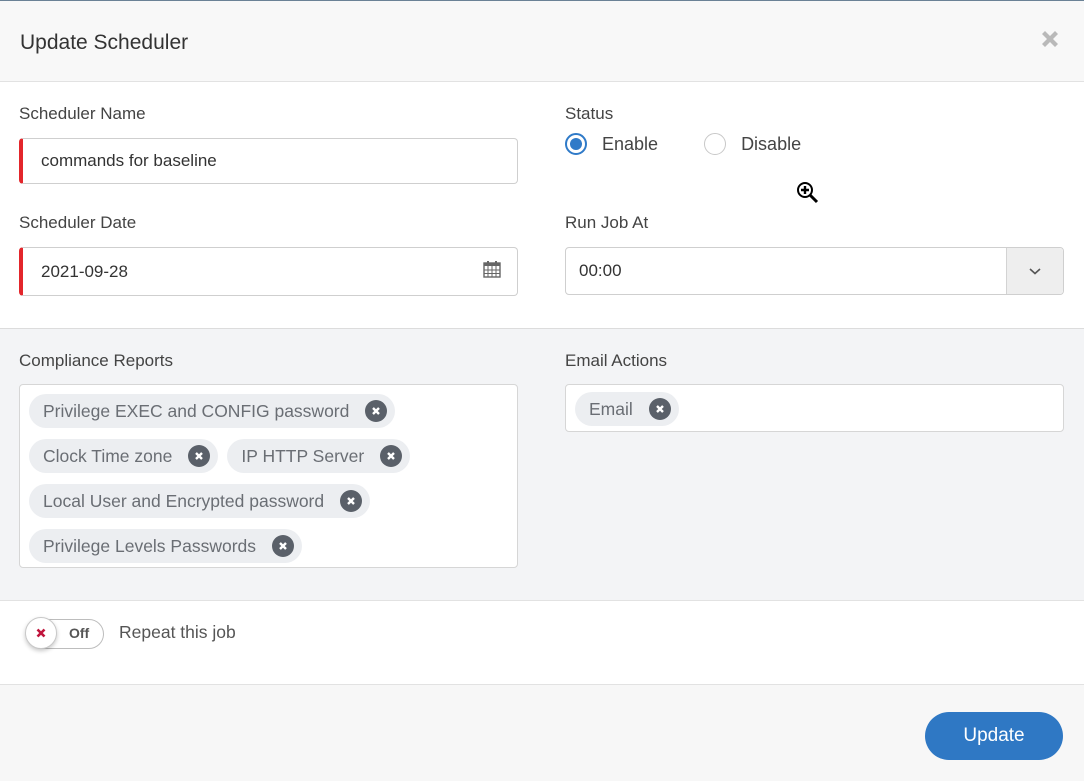 This screenshot has height=781, width=1084. I want to click on run-job-at-label: Run Job At, so click(607, 222).